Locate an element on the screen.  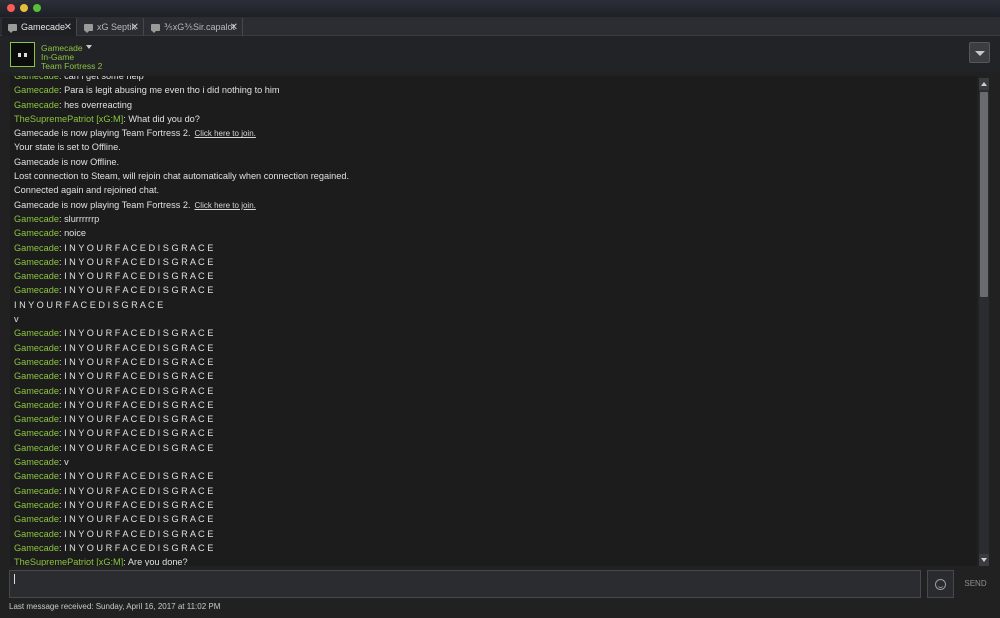
avatar is located at coordinates (22, 54).